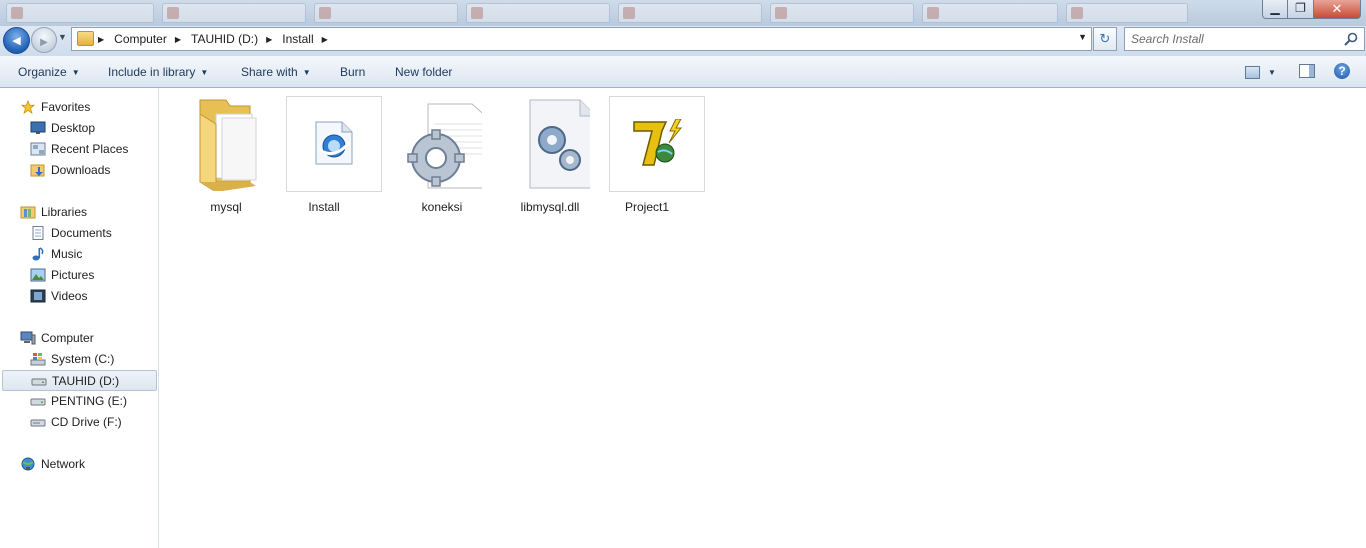 The width and height of the screenshot is (1366, 548). What do you see at coordinates (83, 359) in the screenshot?
I see `nav-label: System (C:)` at bounding box center [83, 359].